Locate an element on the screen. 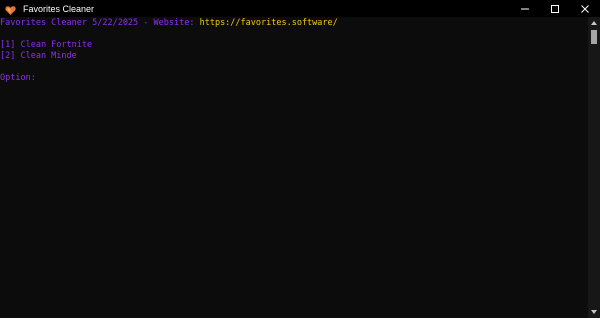 Image resolution: width=600 pixels, height=318 pixels. minimize-button is located at coordinates (525, 8).